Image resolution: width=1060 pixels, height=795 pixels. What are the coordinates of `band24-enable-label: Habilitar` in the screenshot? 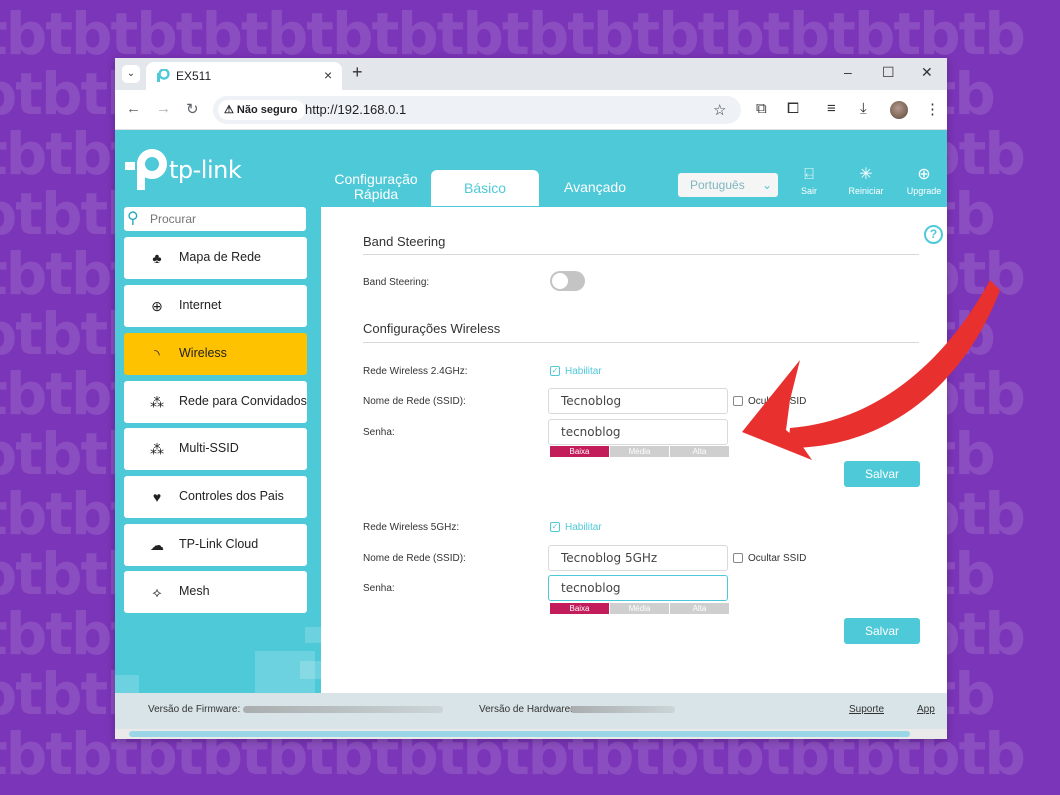 It's located at (583, 371).